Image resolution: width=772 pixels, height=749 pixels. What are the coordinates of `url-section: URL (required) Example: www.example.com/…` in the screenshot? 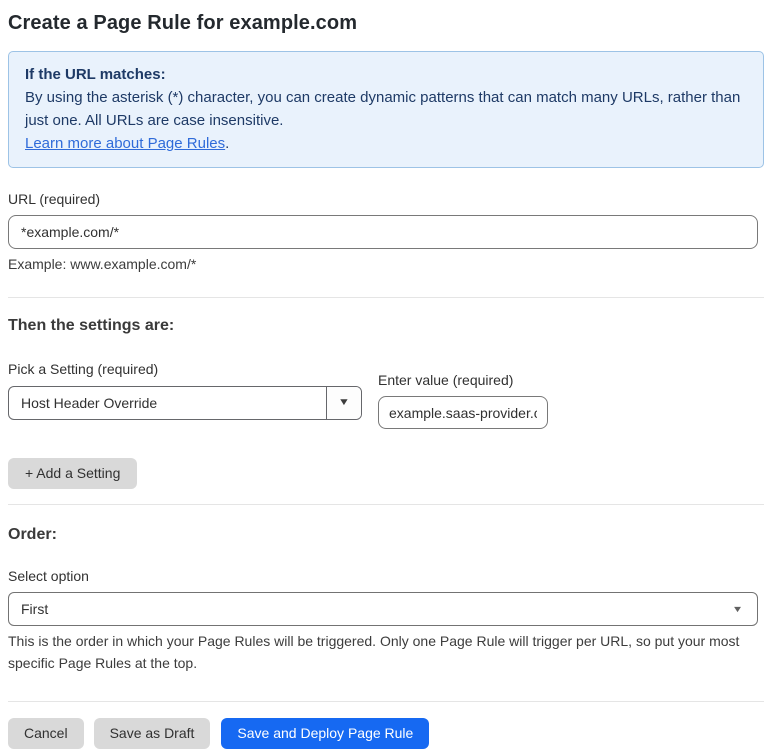 It's located at (386, 231).